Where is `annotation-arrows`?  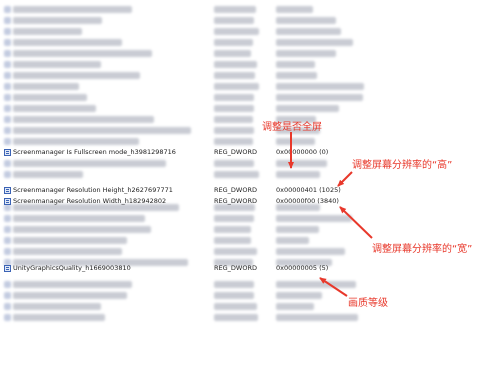 annotation-arrows is located at coordinates (330, 214).